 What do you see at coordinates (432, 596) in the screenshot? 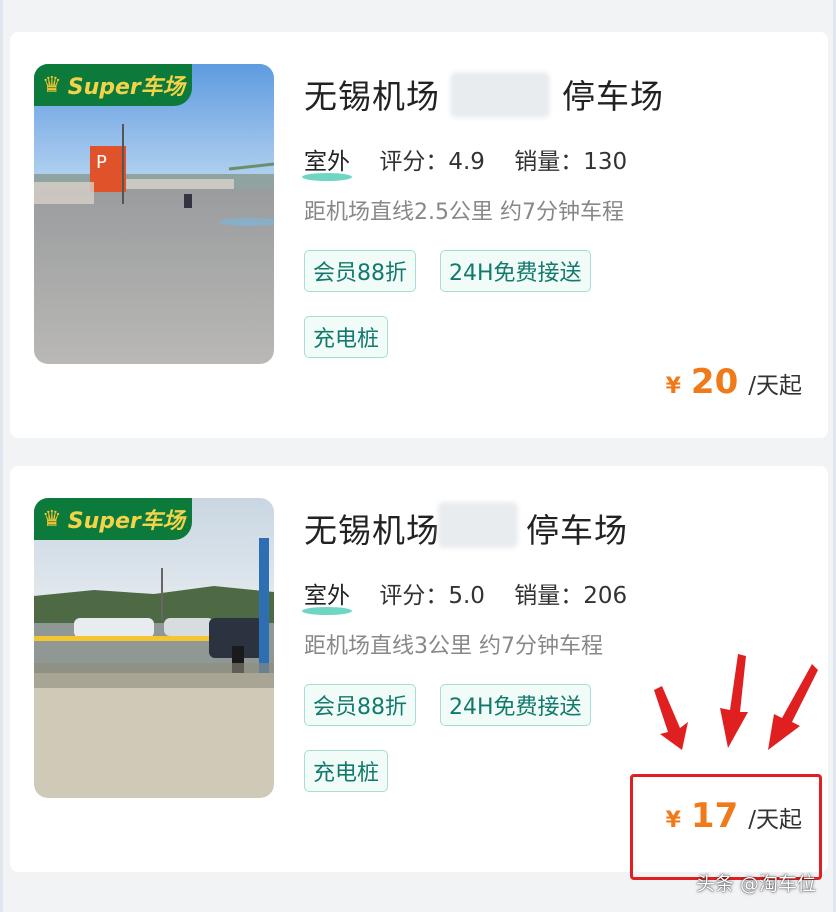
I see `rating: 评分：5.0` at bounding box center [432, 596].